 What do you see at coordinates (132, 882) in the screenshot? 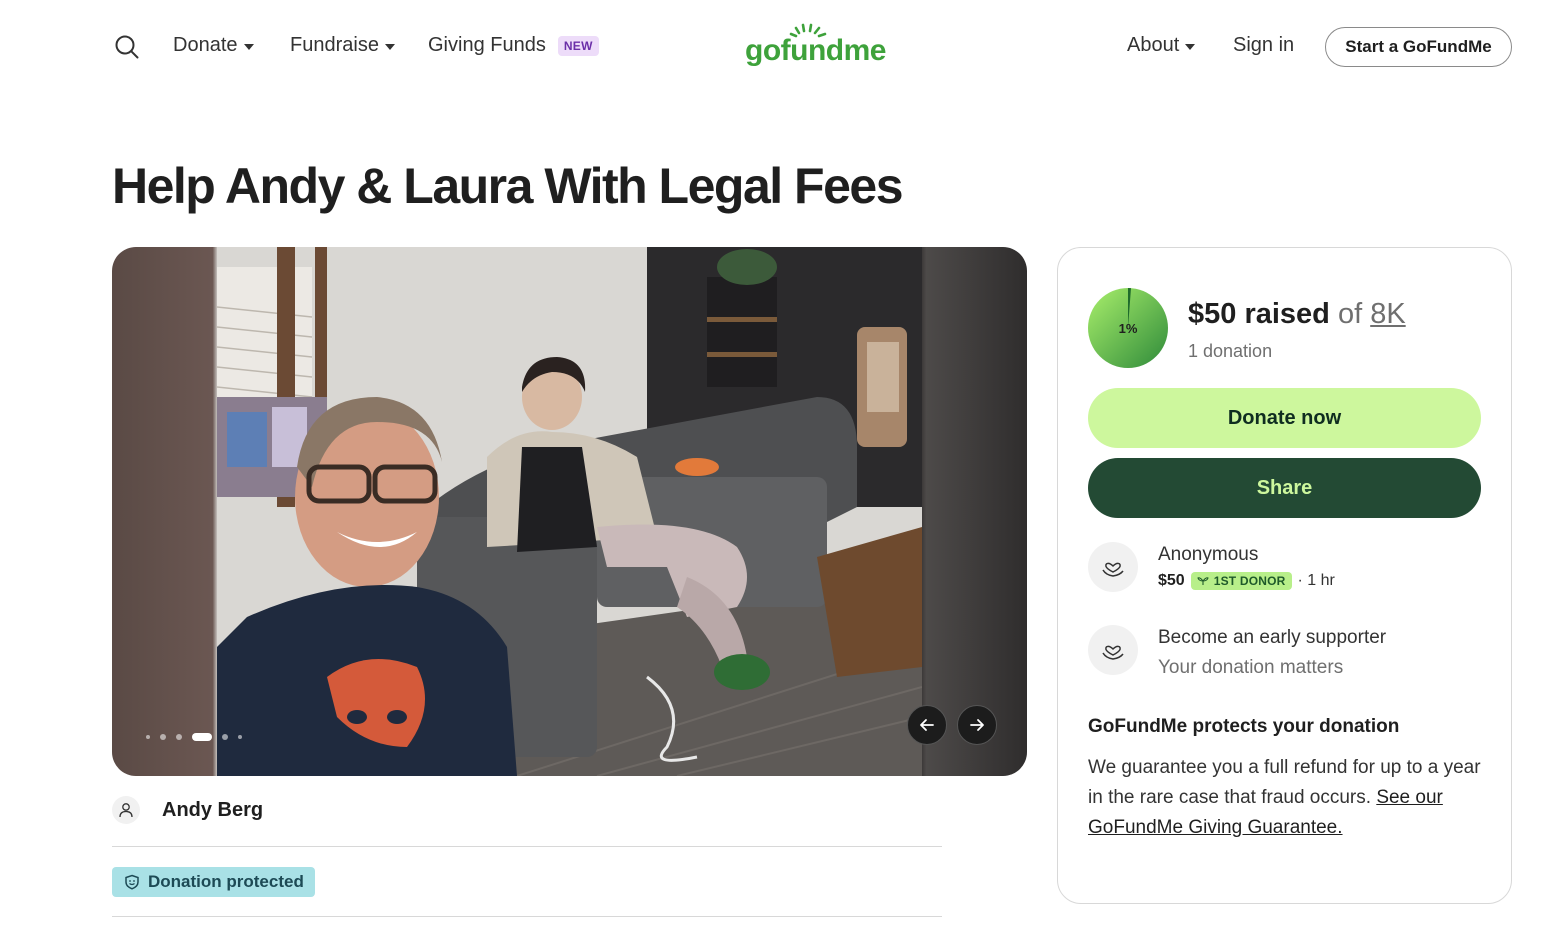
I see `shield-icon` at bounding box center [132, 882].